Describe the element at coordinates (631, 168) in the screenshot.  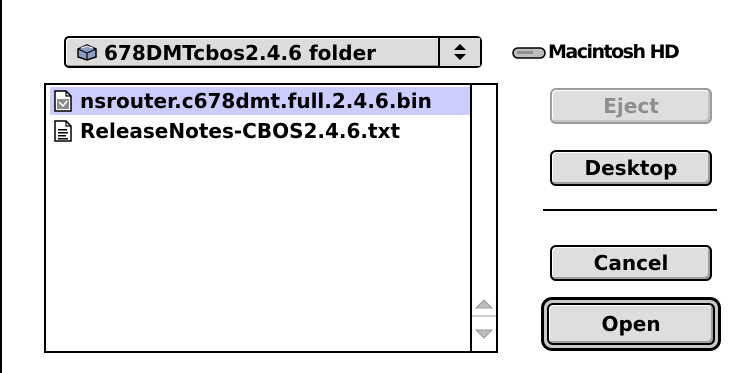
I see `desktop-button: Desktop` at that location.